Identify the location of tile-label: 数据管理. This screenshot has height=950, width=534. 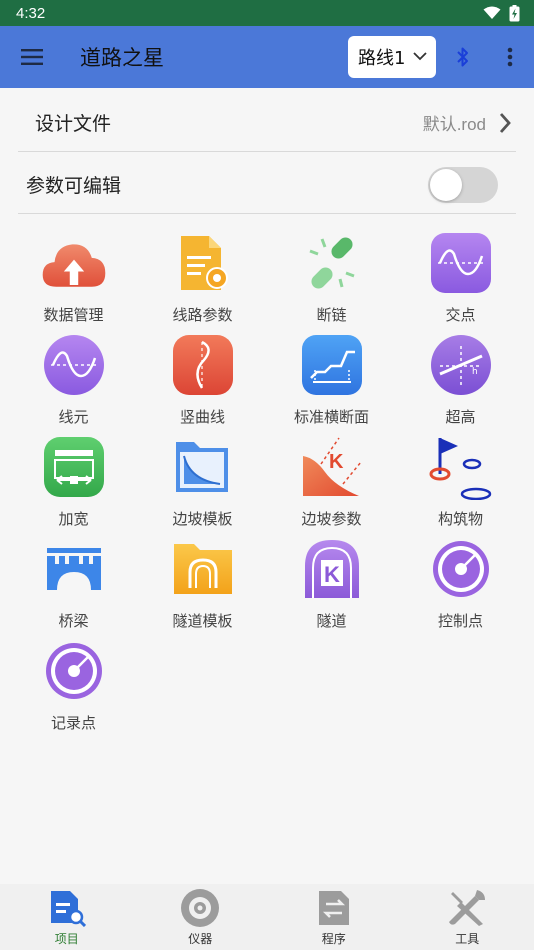
(73, 315).